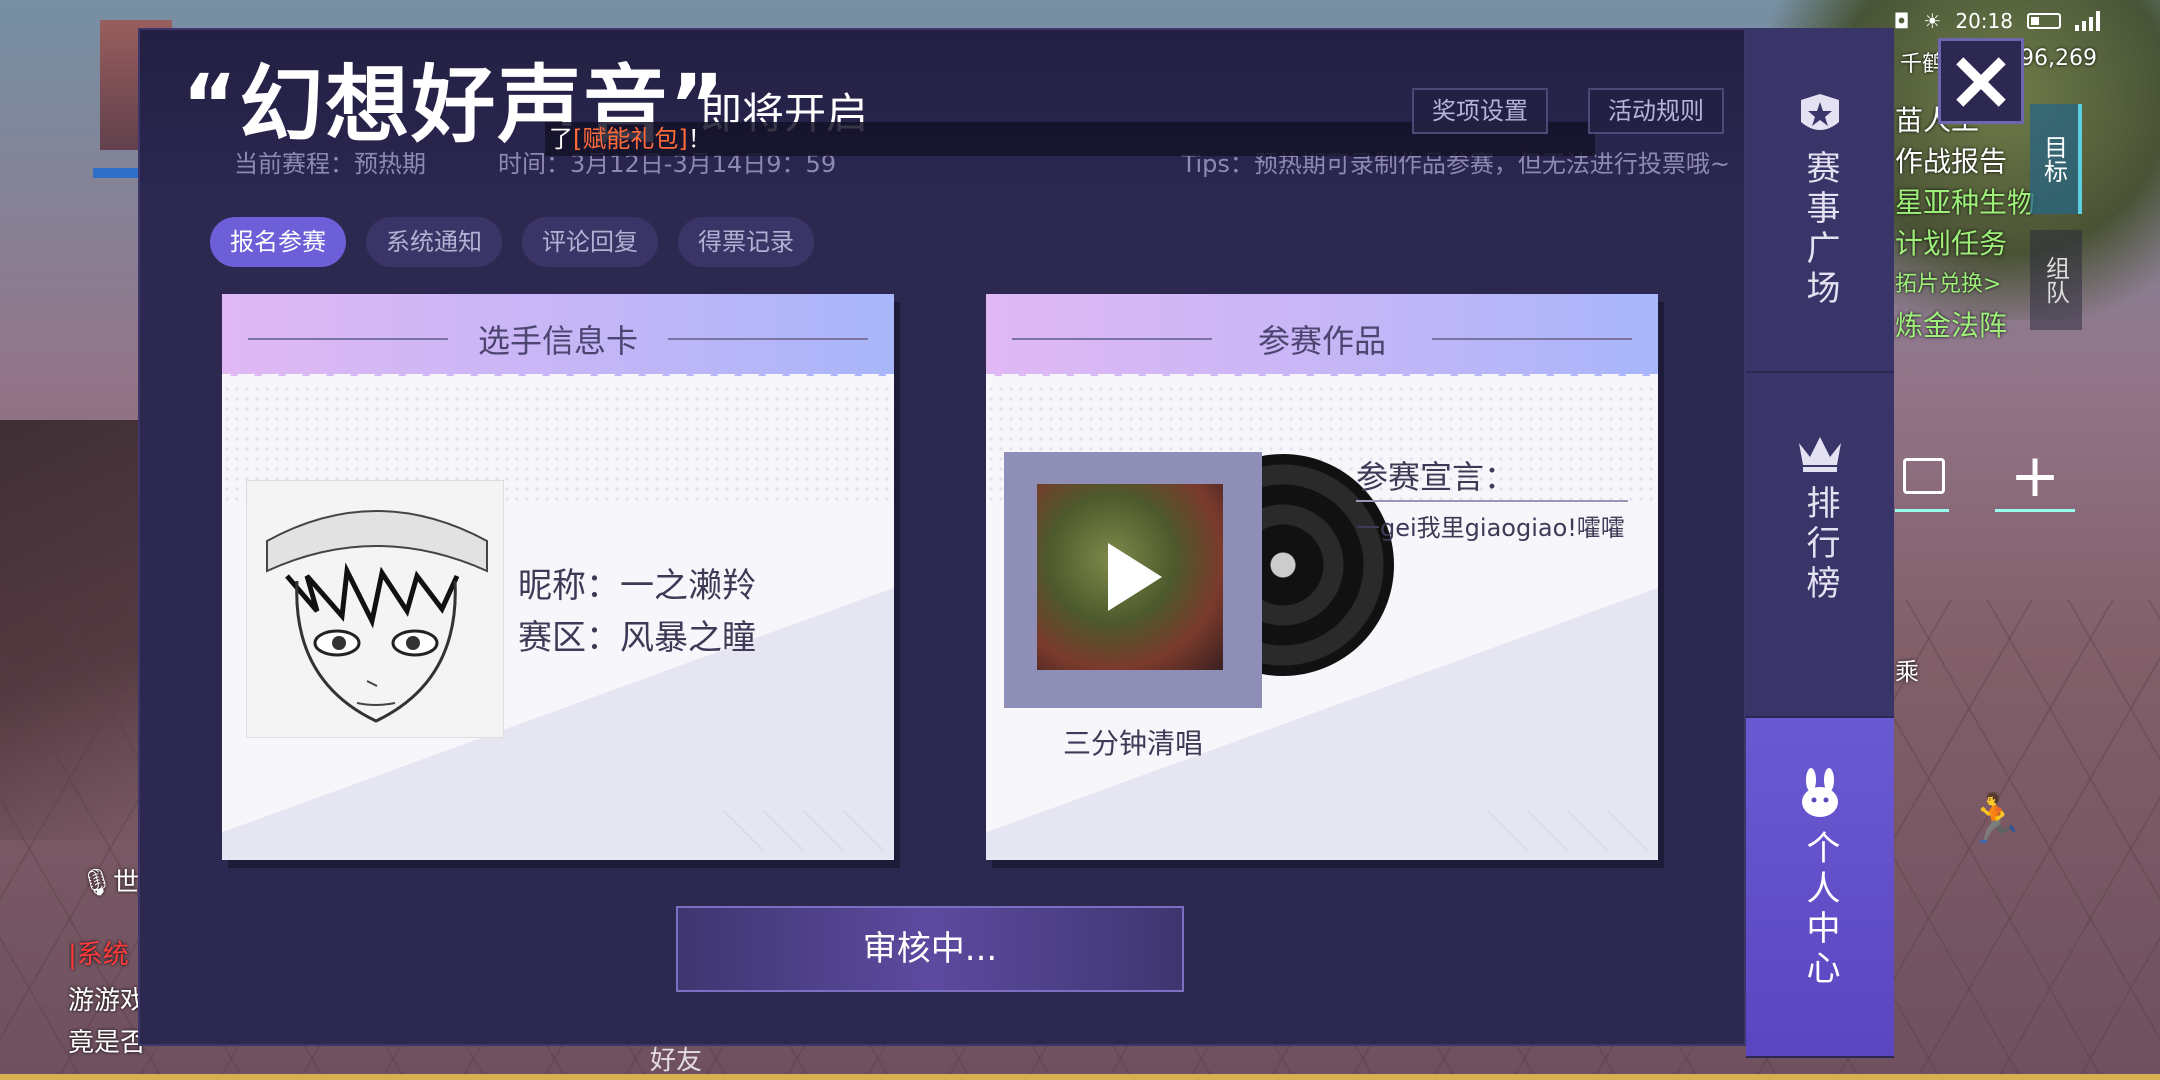 The height and width of the screenshot is (1080, 2160). What do you see at coordinates (1656, 111) in the screenshot?
I see `rules-button: 活动规则` at bounding box center [1656, 111].